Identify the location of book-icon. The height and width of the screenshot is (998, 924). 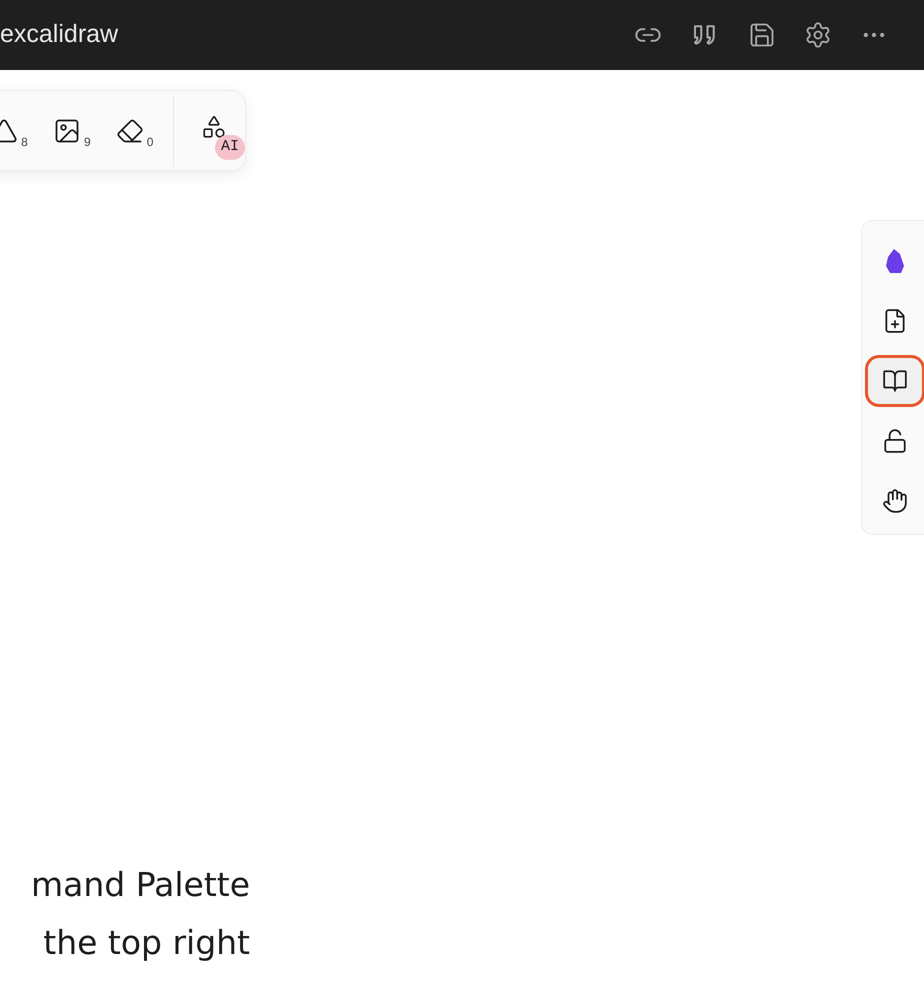
(895, 381).